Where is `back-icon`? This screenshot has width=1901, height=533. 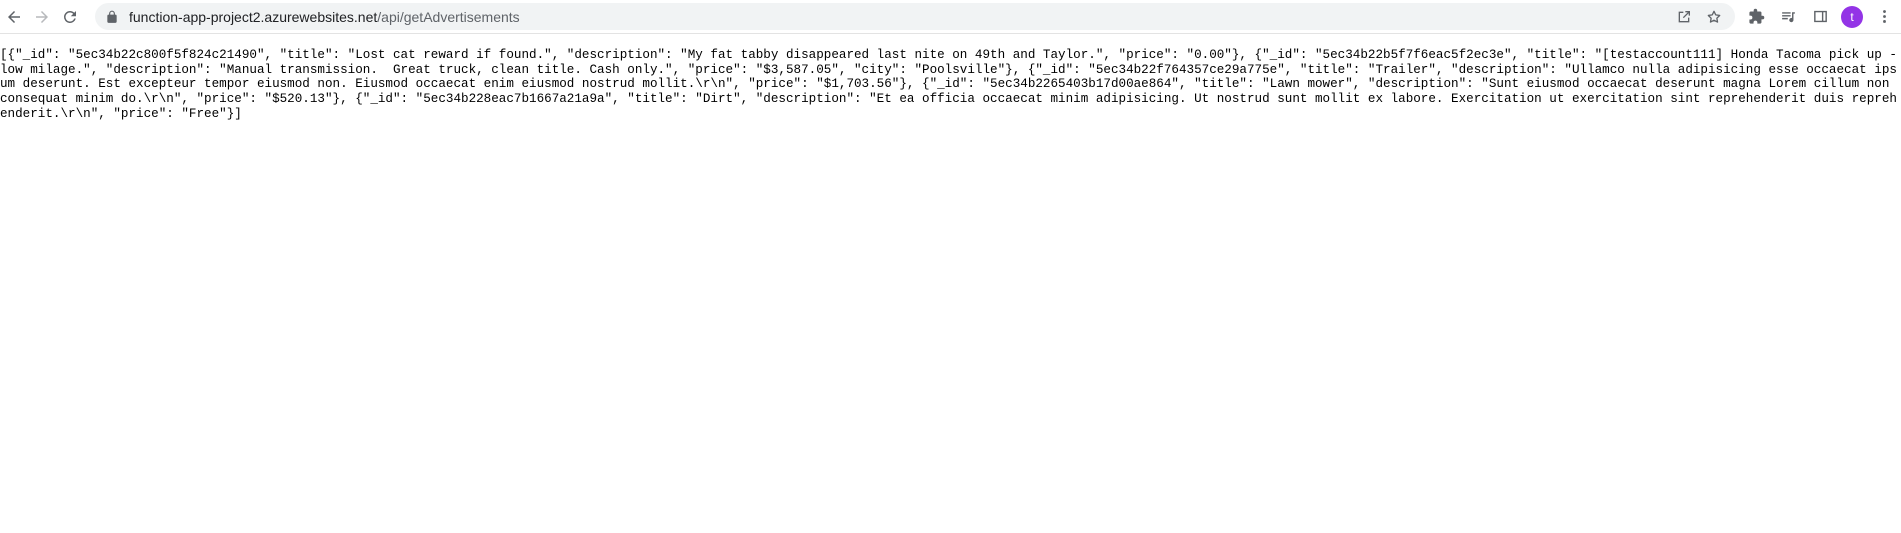 back-icon is located at coordinates (14, 16).